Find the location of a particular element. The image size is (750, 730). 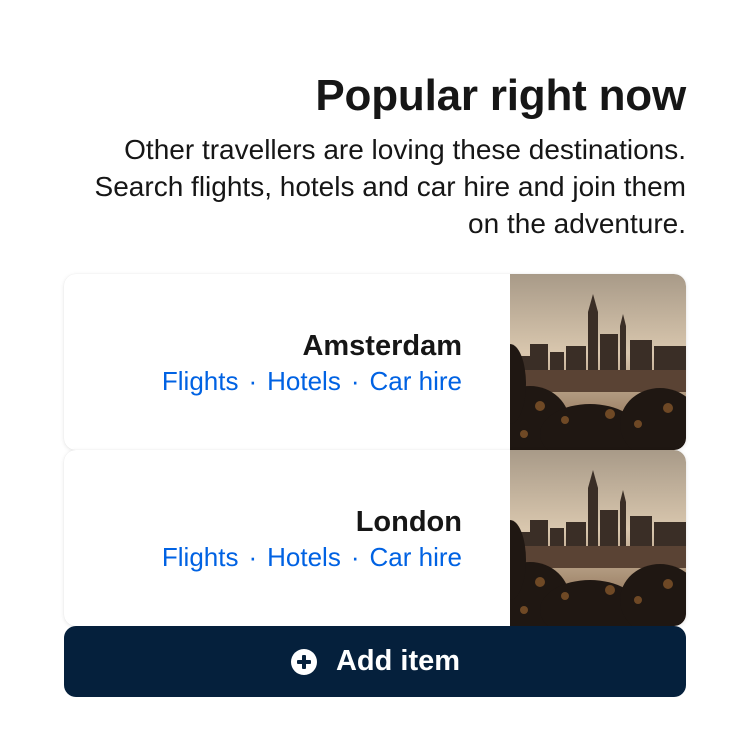

add-item-button: Add item is located at coordinates (375, 661).